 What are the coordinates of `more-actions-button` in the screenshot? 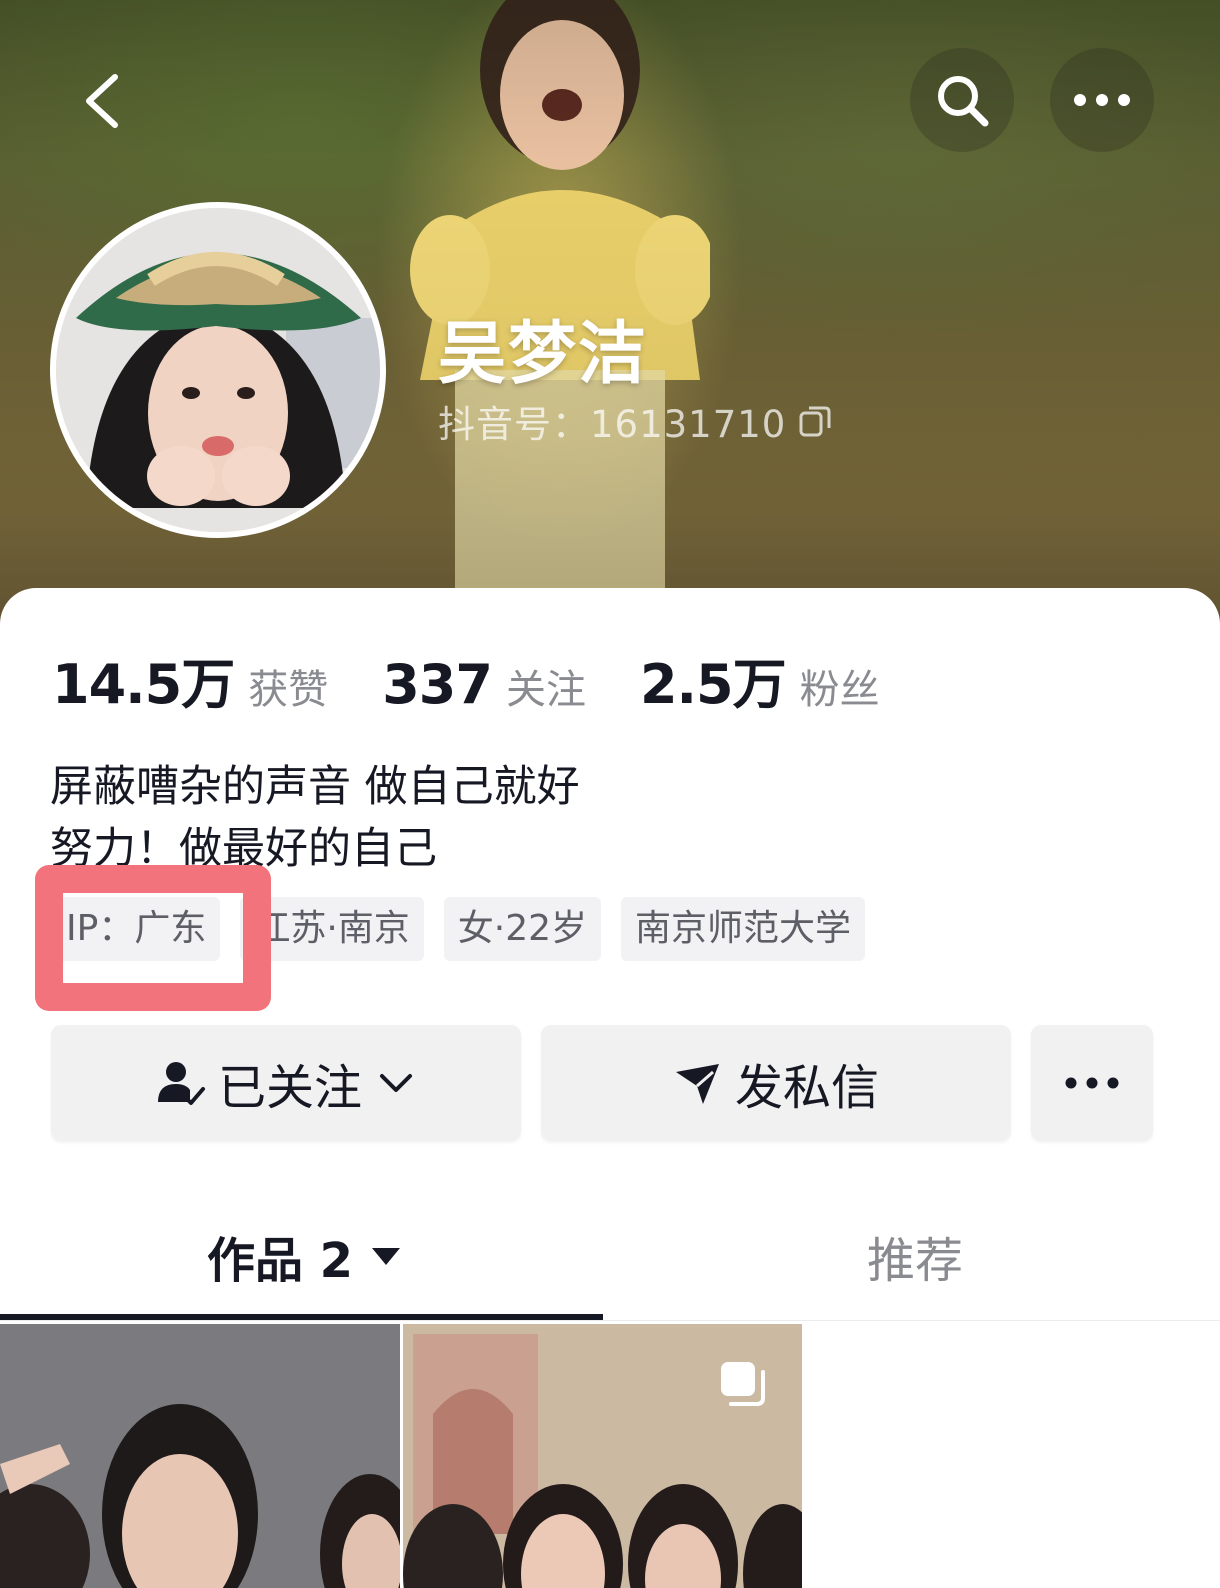 It's located at (1092, 1083).